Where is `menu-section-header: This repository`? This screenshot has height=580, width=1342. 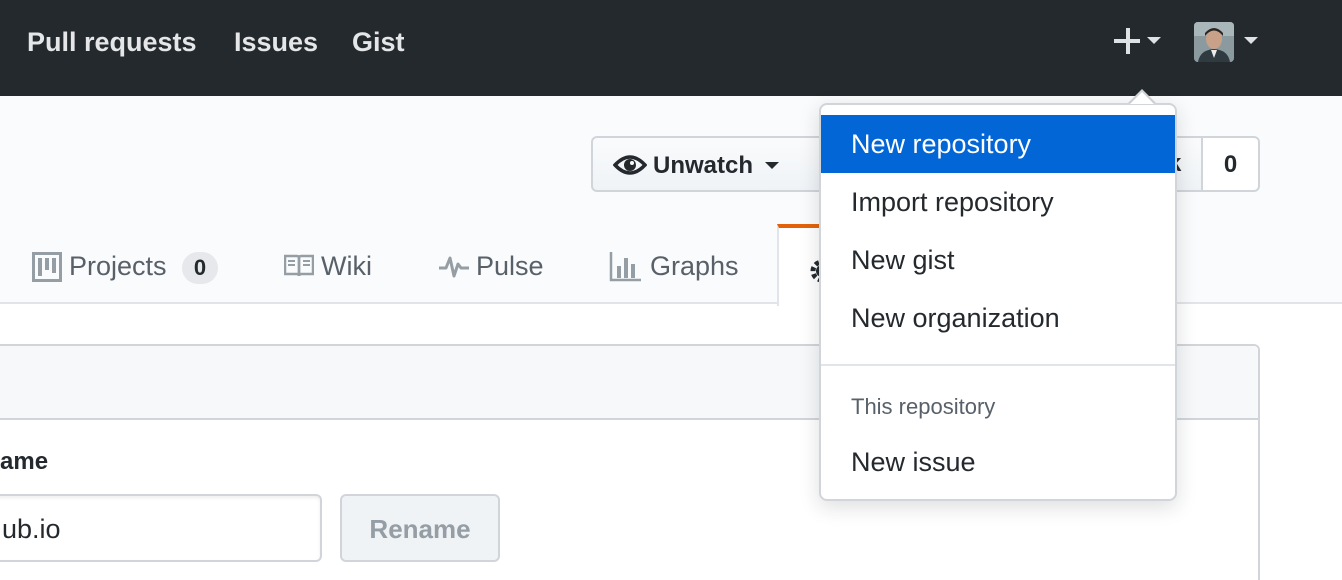
menu-section-header: This repository is located at coordinates (923, 406).